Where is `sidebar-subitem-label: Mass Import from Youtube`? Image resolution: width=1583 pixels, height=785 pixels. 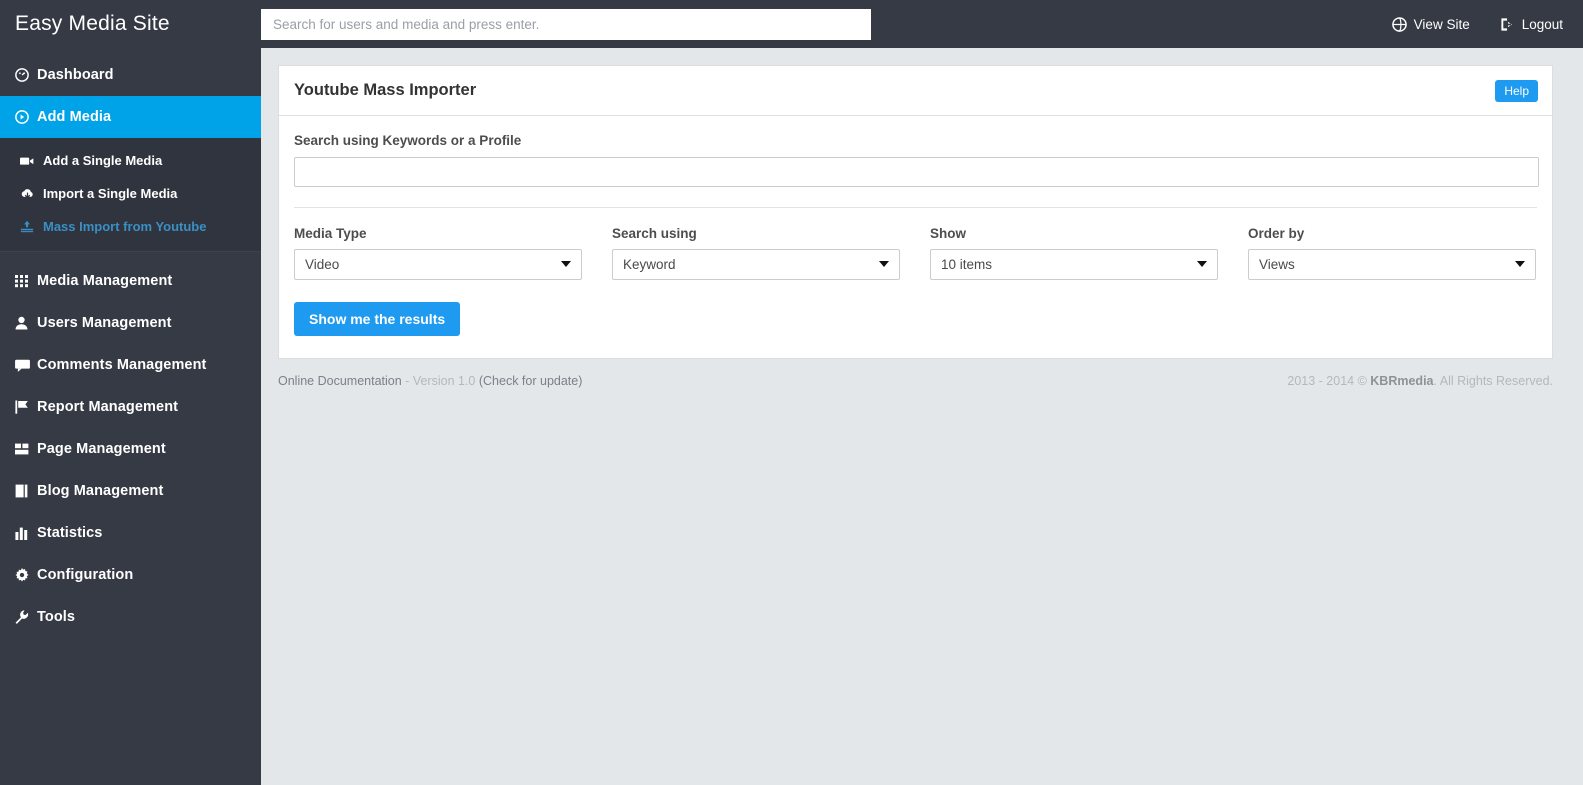 sidebar-subitem-label: Mass Import from Youtube is located at coordinates (125, 226).